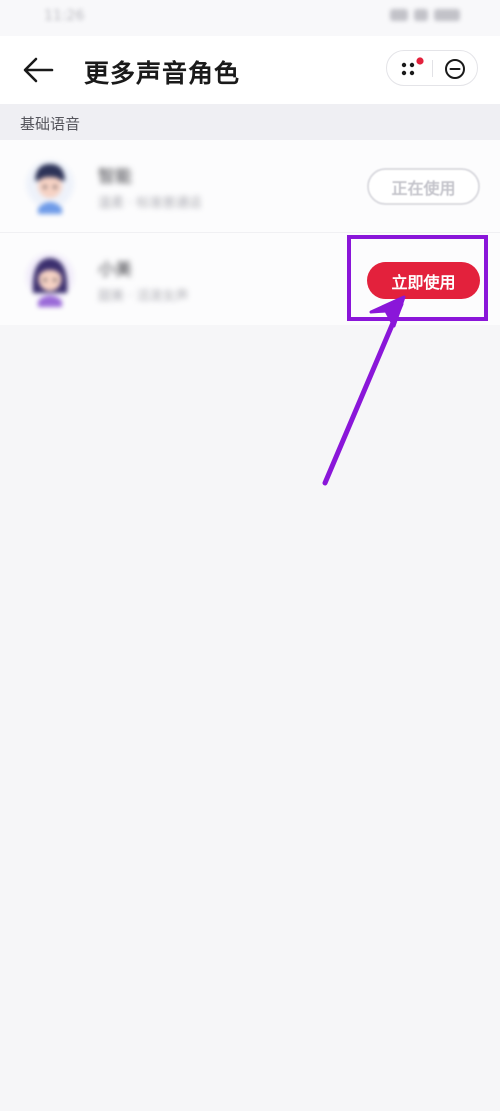 The width and height of the screenshot is (500, 1111). What do you see at coordinates (250, 70) in the screenshot?
I see `top-navigation-bar: 更多声音角色` at bounding box center [250, 70].